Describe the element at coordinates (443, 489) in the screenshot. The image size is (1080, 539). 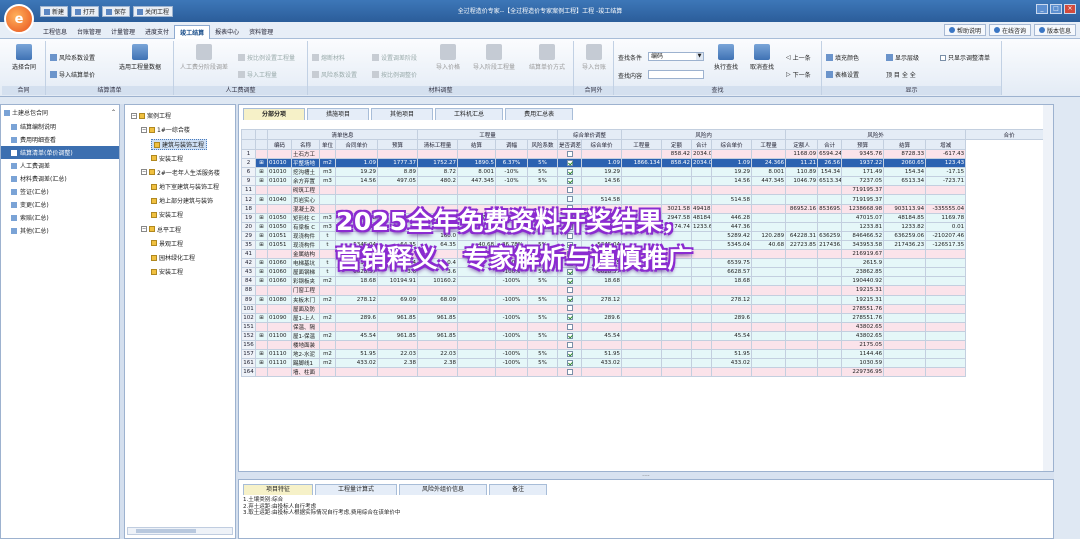
I see `detail-tab-2: 风险外组价信息` at that location.